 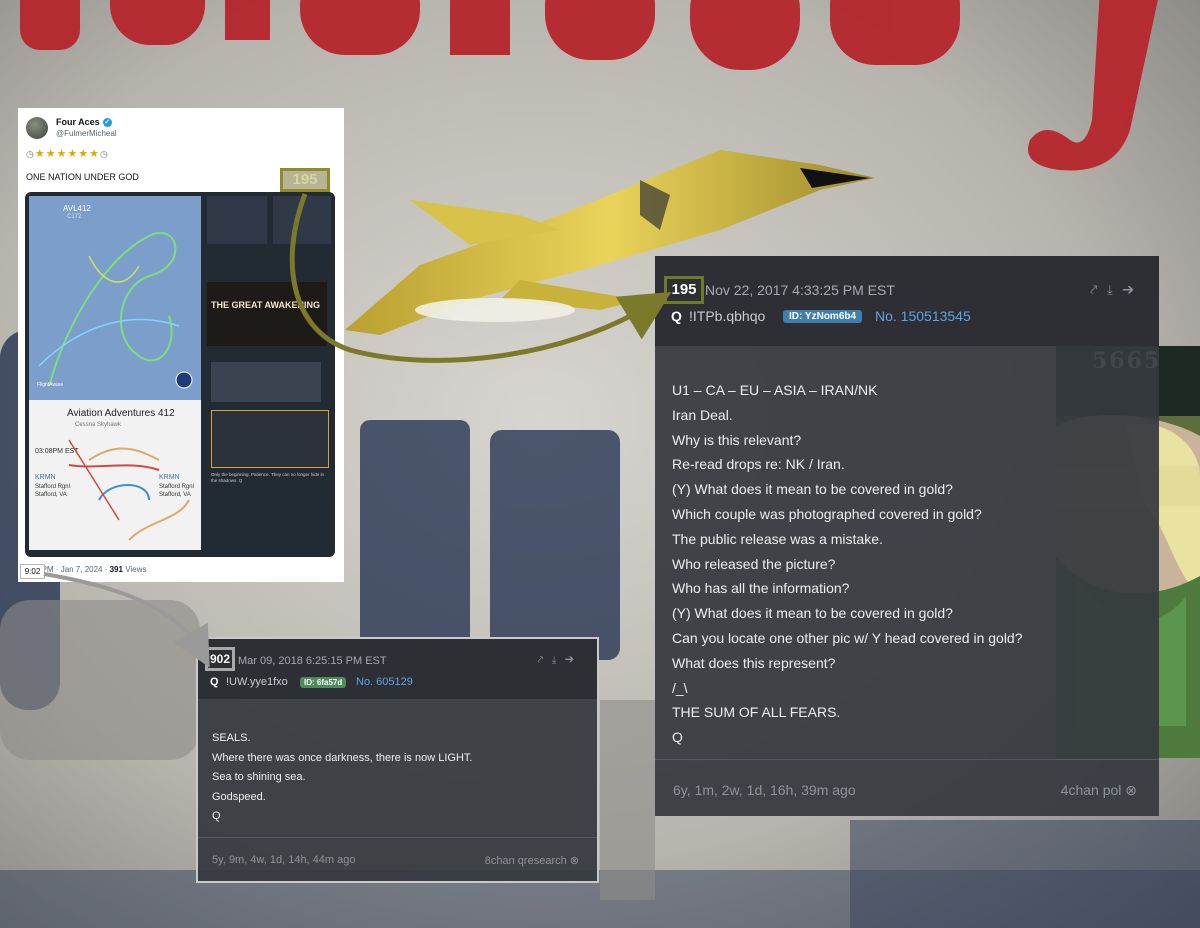 I want to click on post-line: Who has all the information?, so click(x=761, y=588).